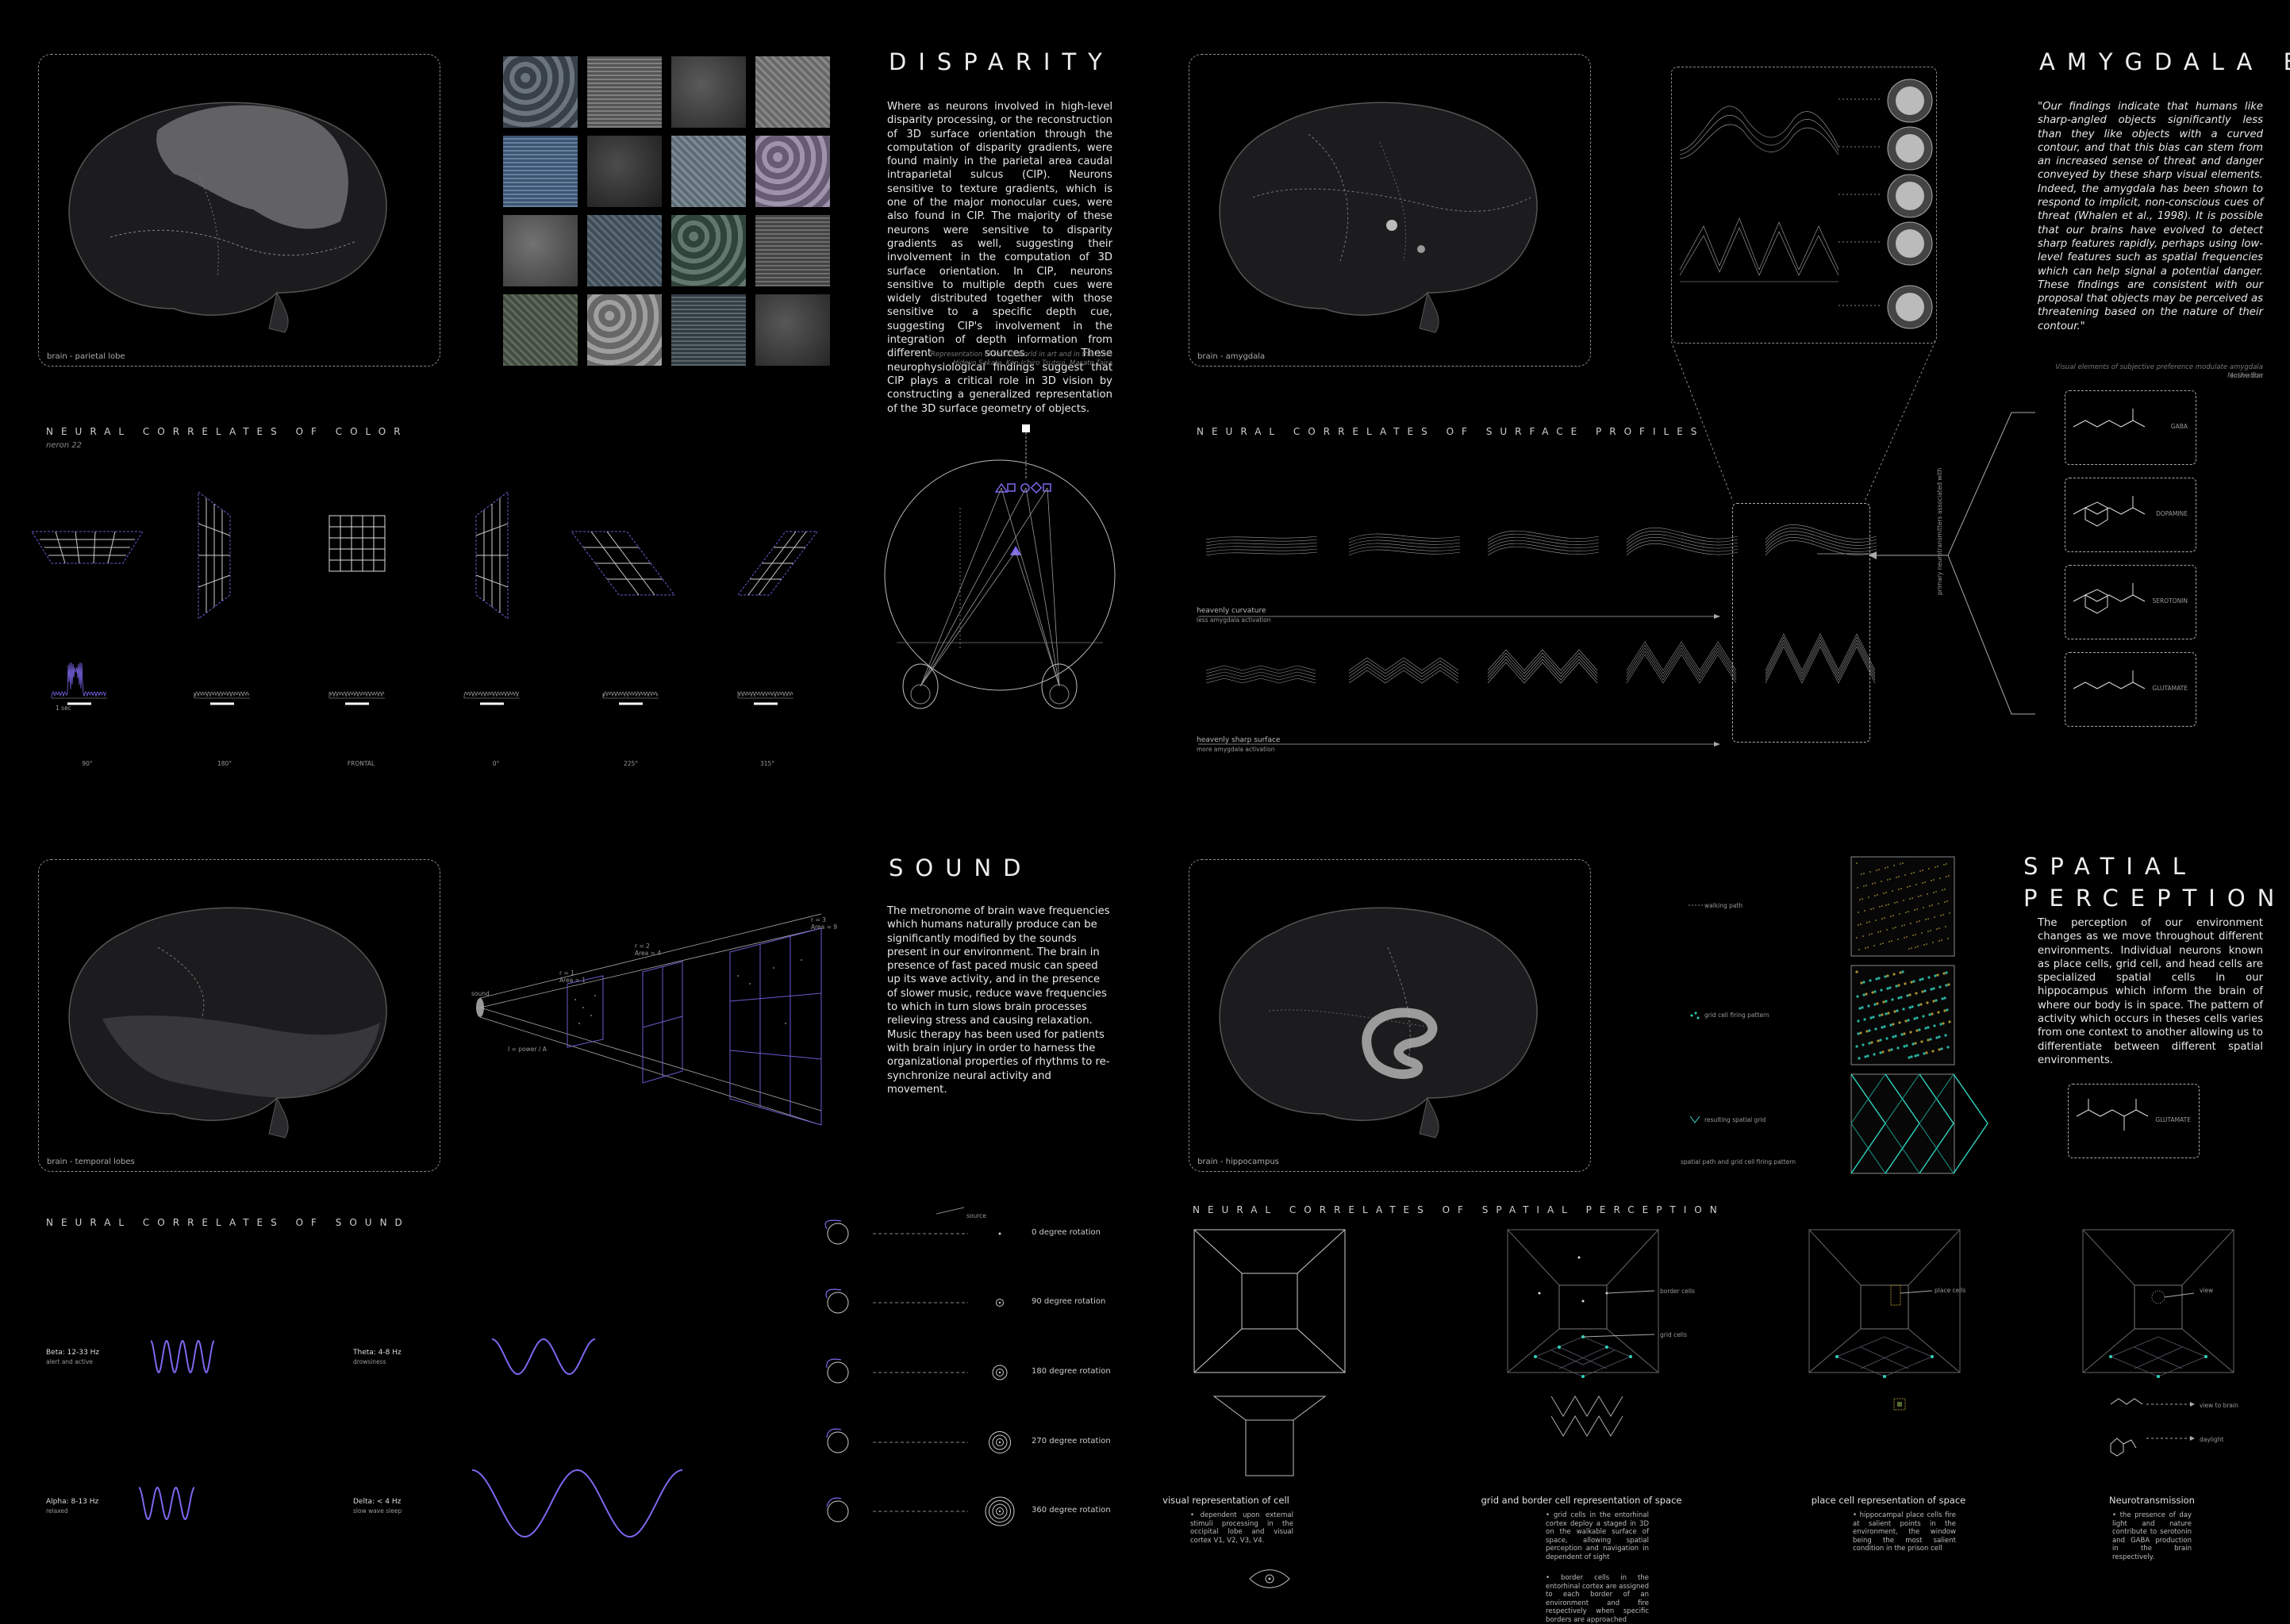 The height and width of the screenshot is (1624, 2290). I want to click on legend-label: walking path, so click(1724, 905).